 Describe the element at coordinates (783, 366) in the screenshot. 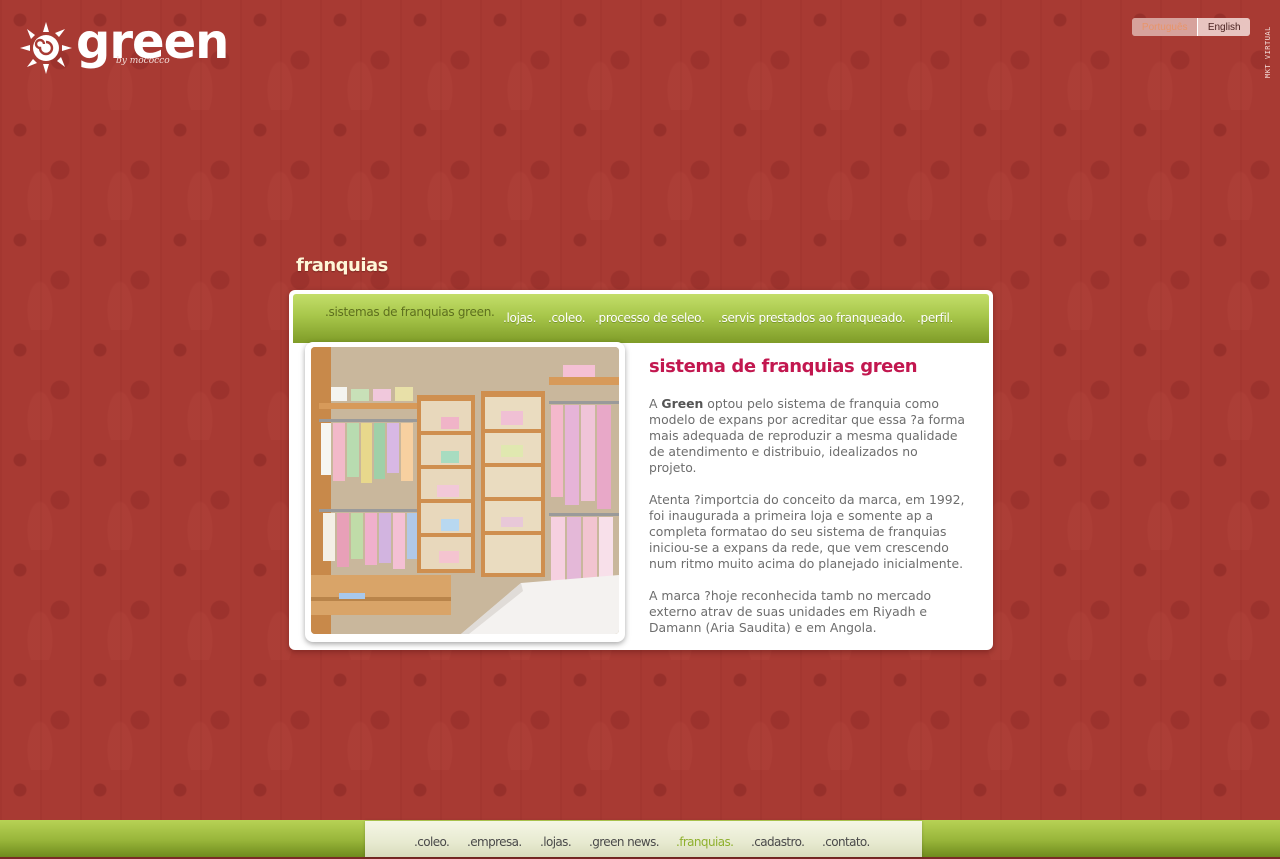

I see `content-title: sistema de franquias green` at that location.